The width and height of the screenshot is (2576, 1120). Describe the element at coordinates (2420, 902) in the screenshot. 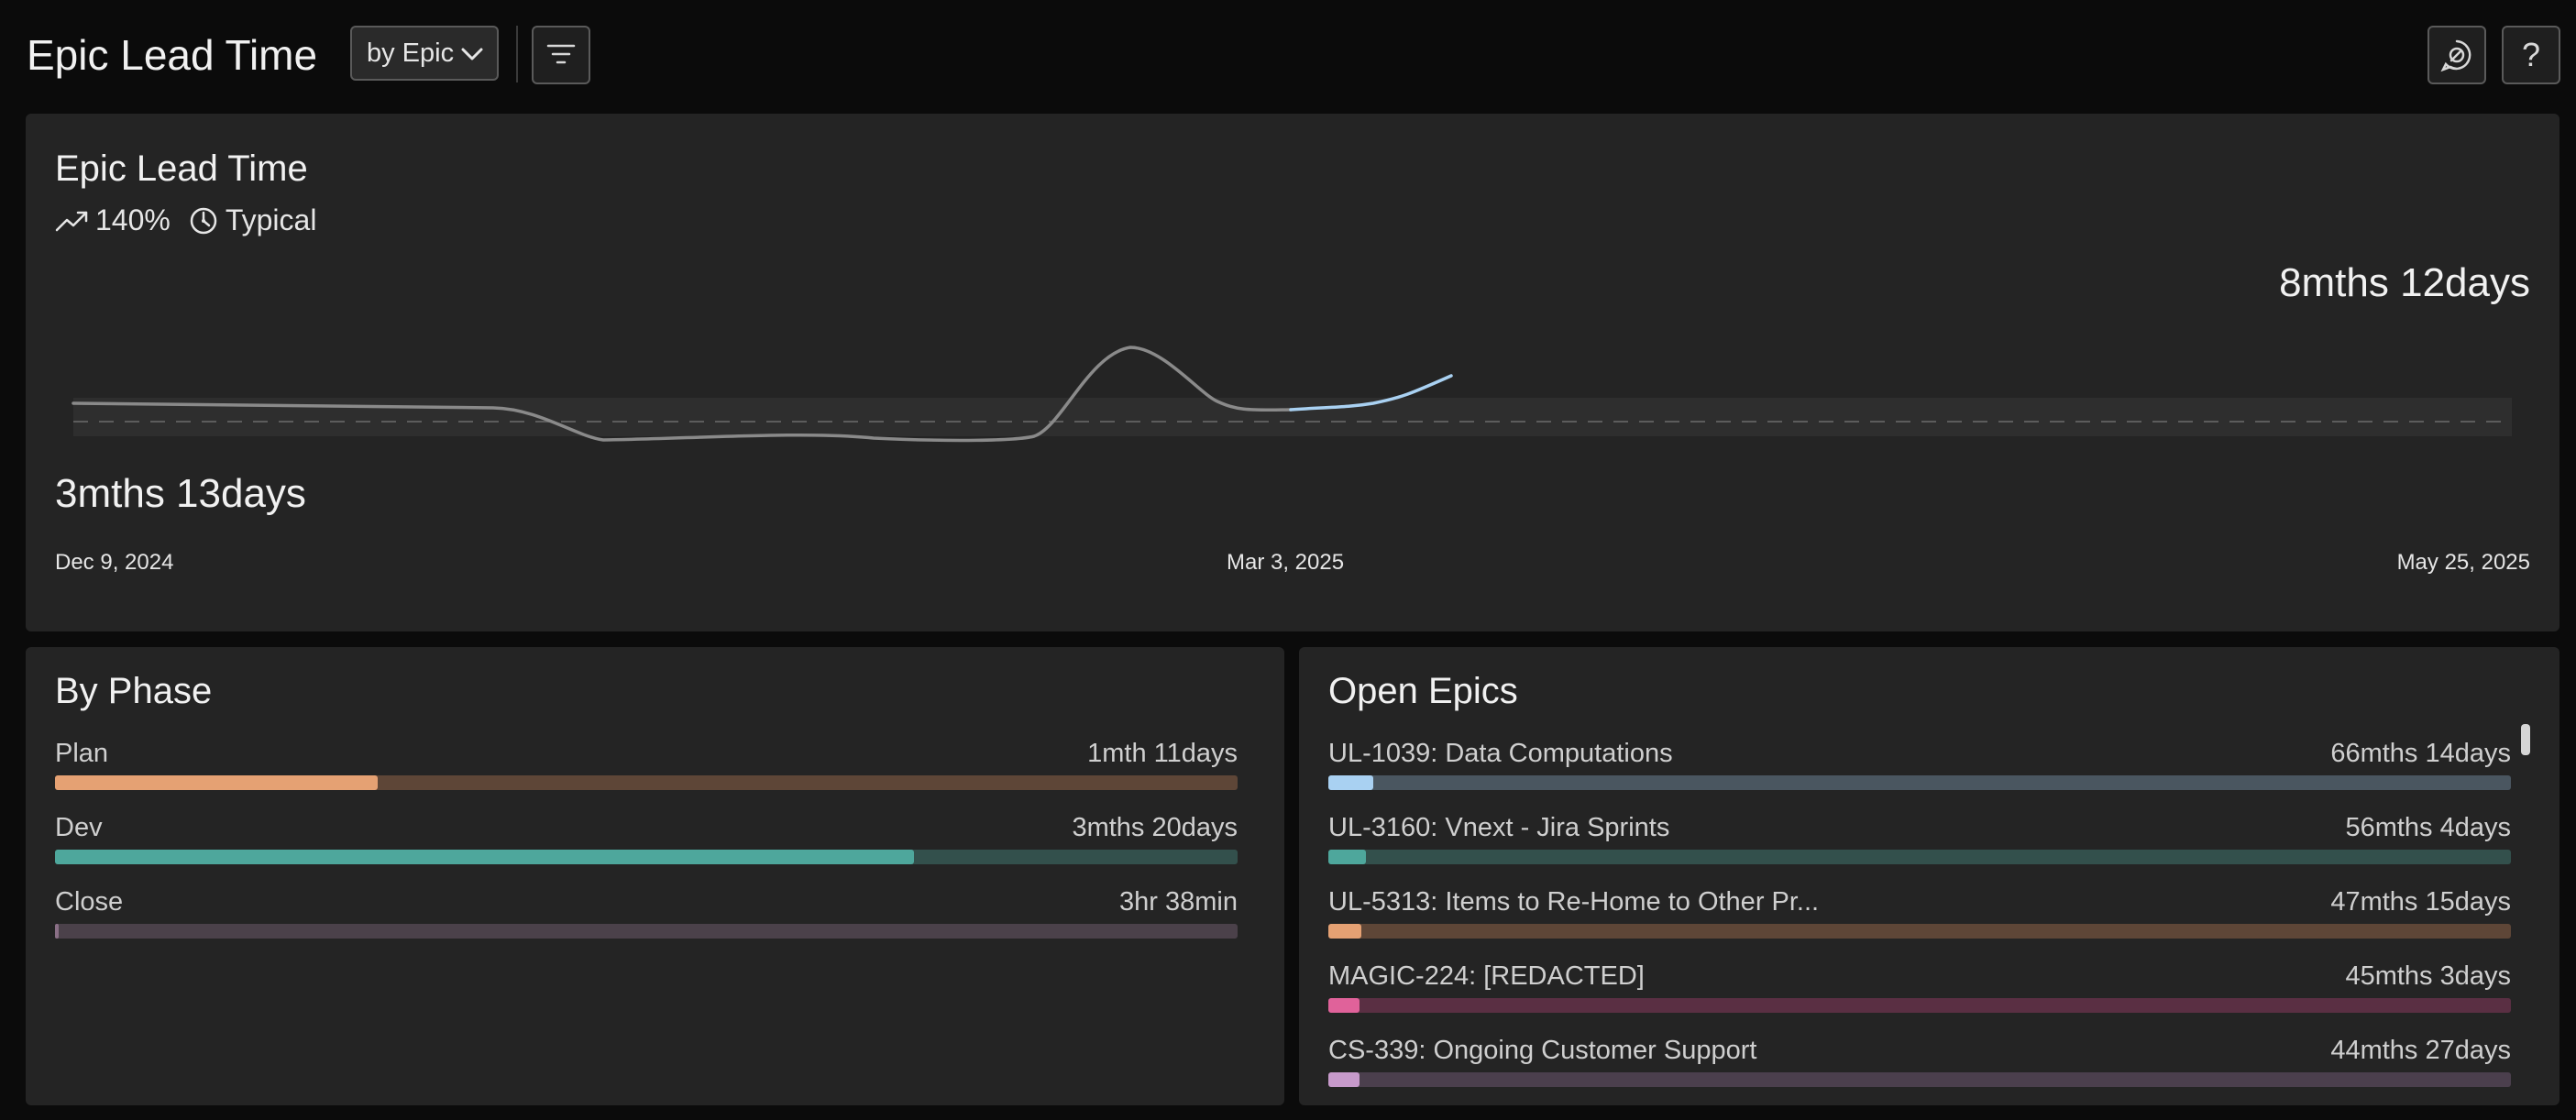

I see `epic-row-value: 47mths 15days` at that location.